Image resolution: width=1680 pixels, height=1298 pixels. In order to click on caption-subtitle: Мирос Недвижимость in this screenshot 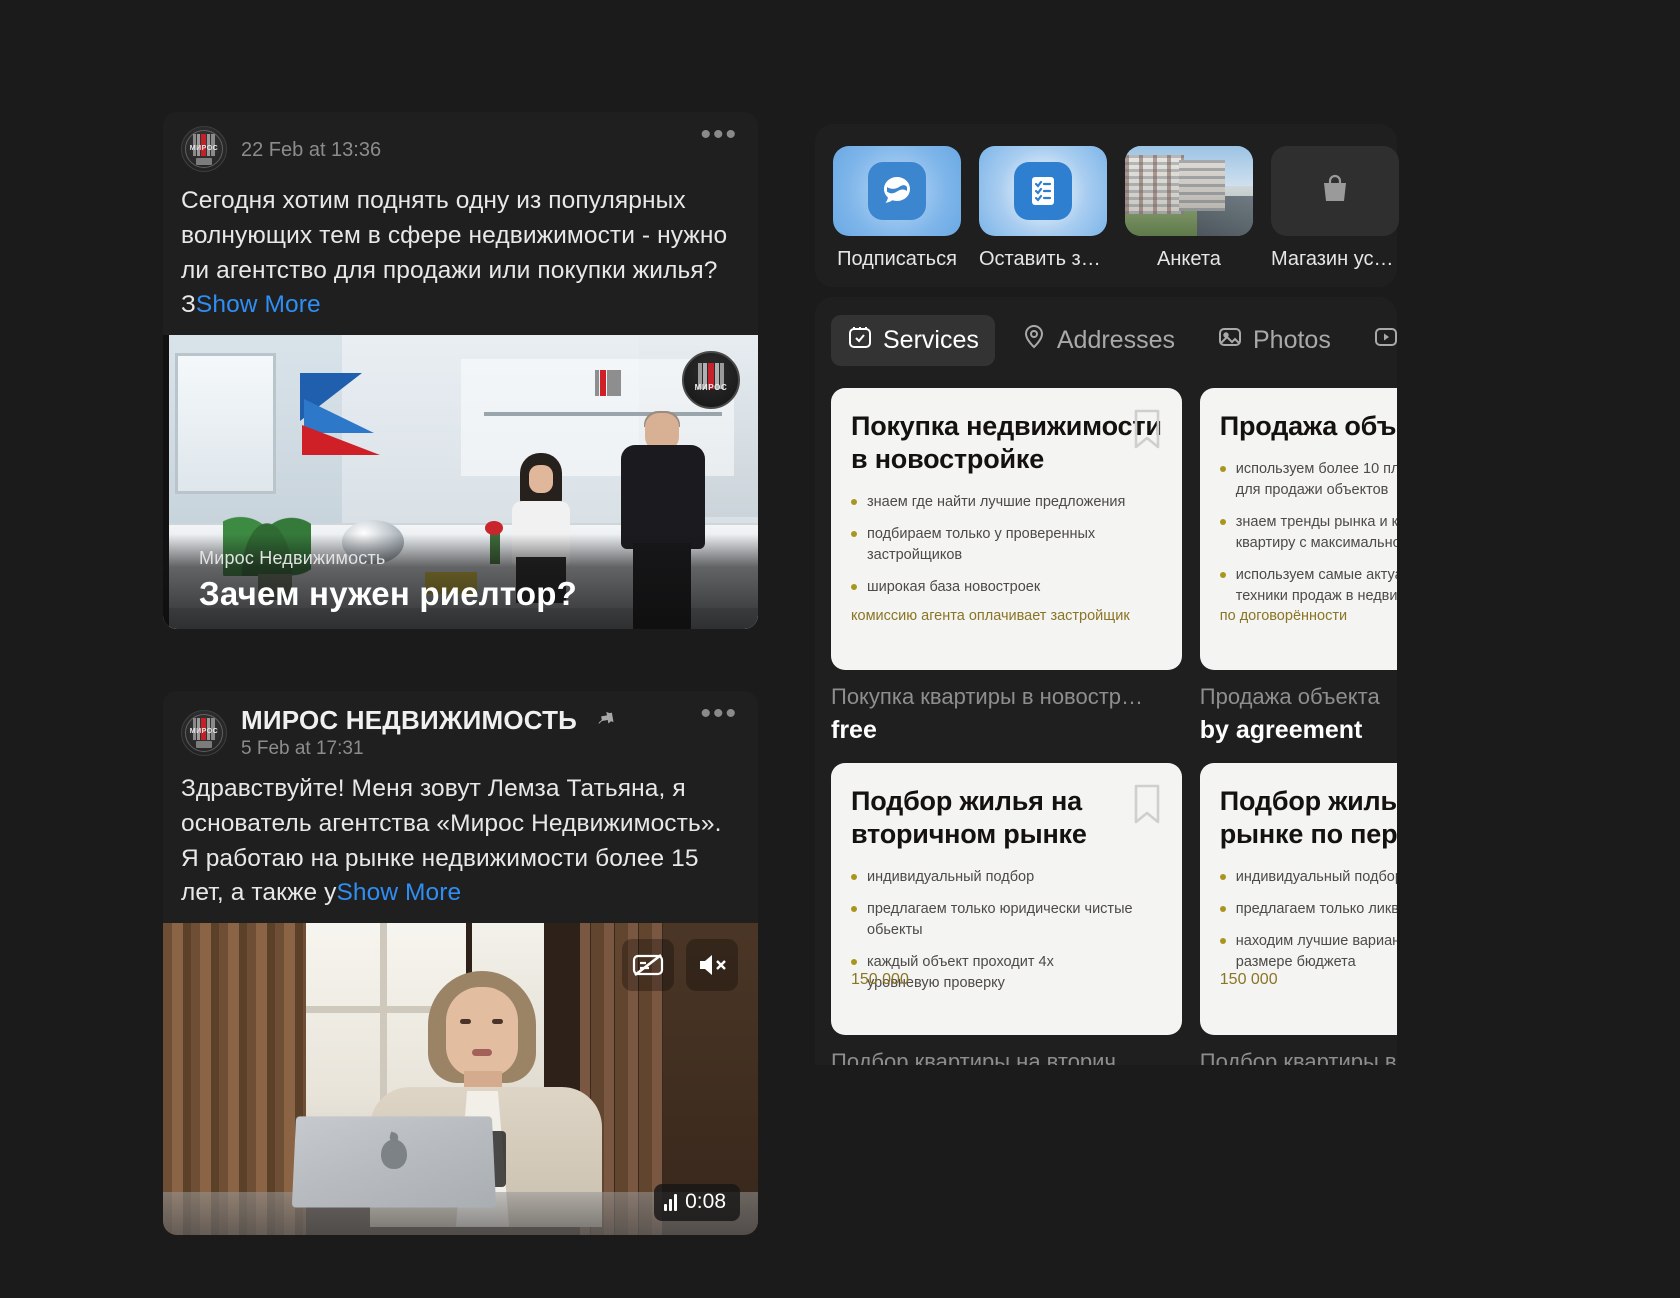, I will do `click(292, 558)`.